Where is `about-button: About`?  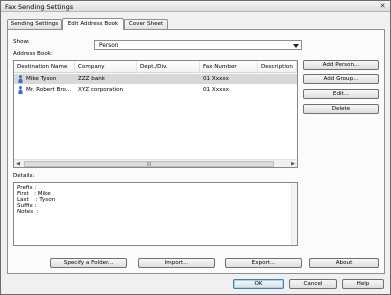 about-button: About is located at coordinates (344, 263).